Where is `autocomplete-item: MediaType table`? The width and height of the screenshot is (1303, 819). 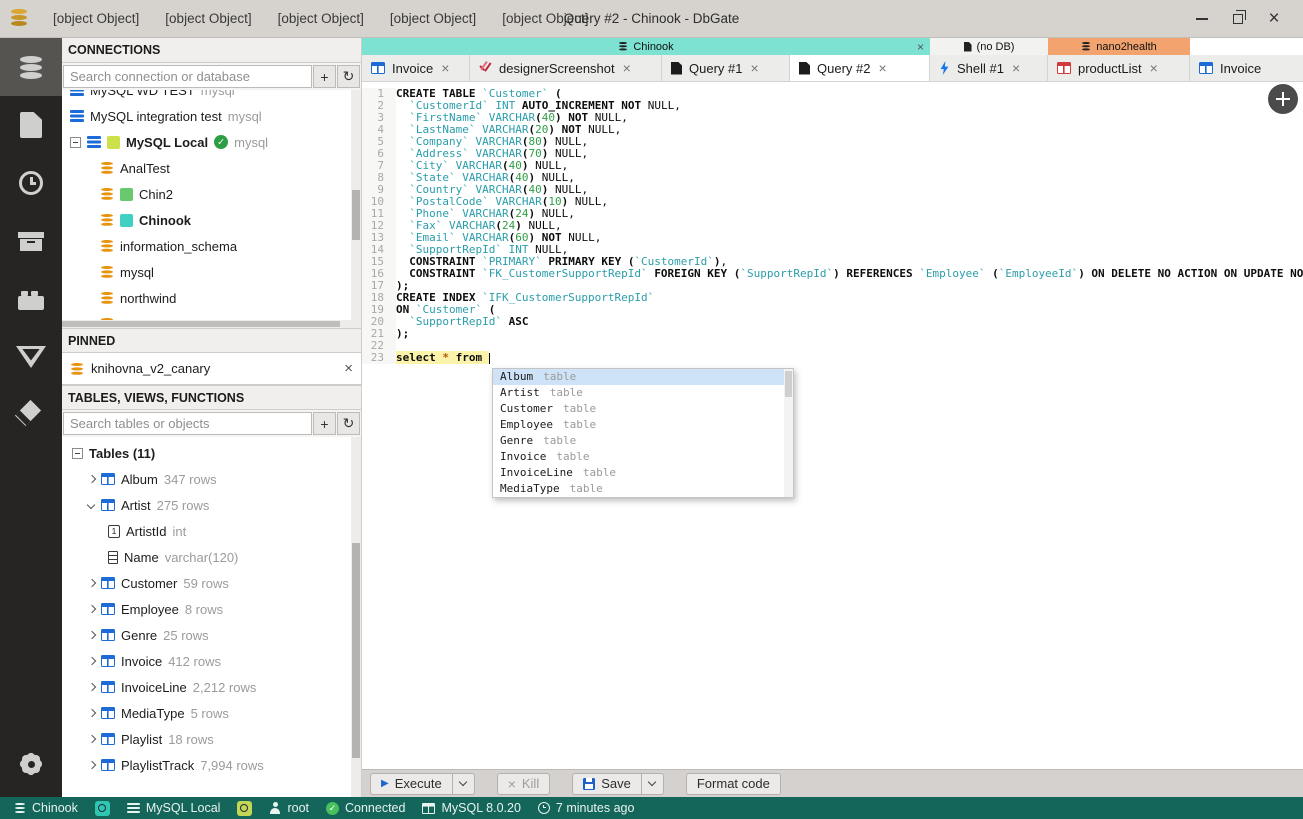
autocomplete-item: MediaType table is located at coordinates (638, 489).